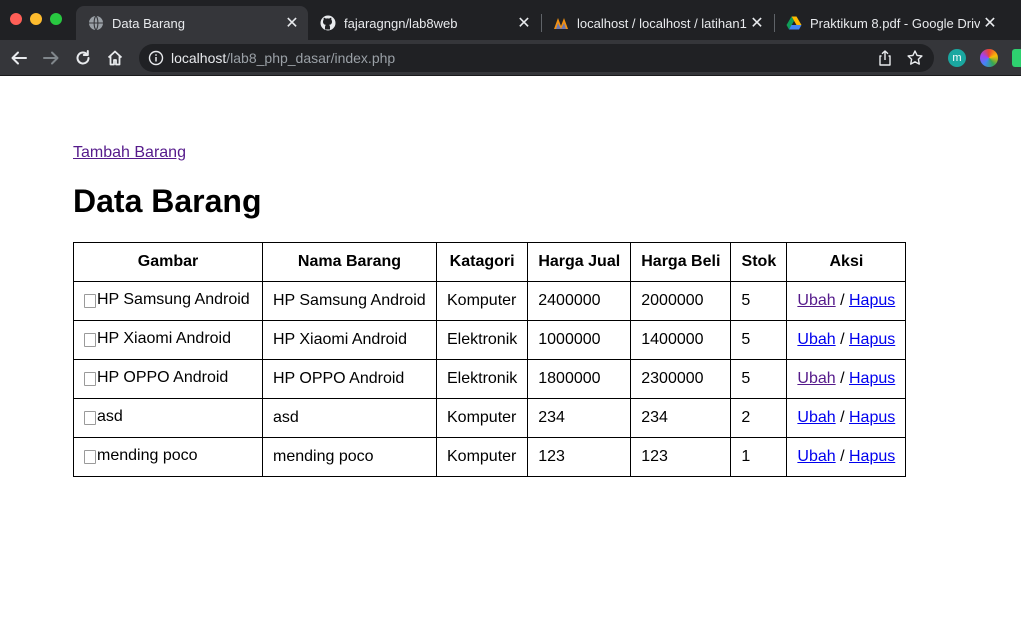 Image resolution: width=1021 pixels, height=639 pixels. I want to click on column-header-harga-beli: Harga Beli, so click(681, 262).